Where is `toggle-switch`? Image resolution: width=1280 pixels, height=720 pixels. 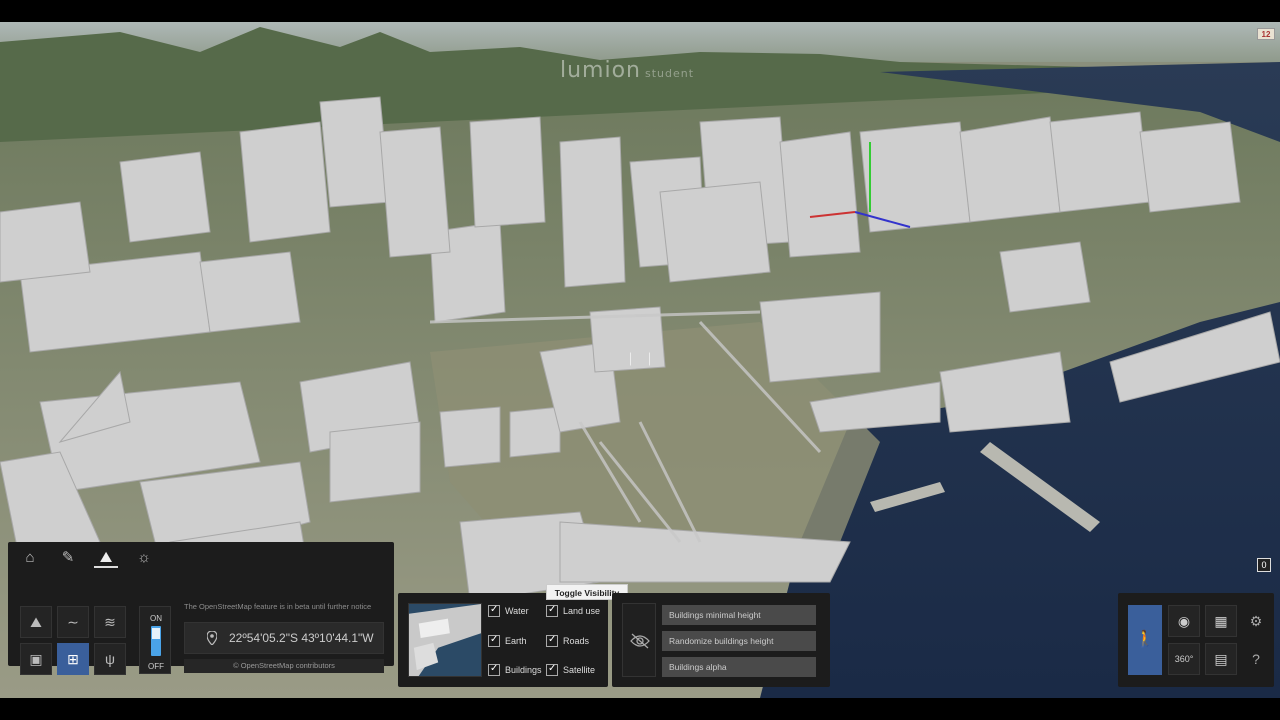
toggle-switch is located at coordinates (156, 641).